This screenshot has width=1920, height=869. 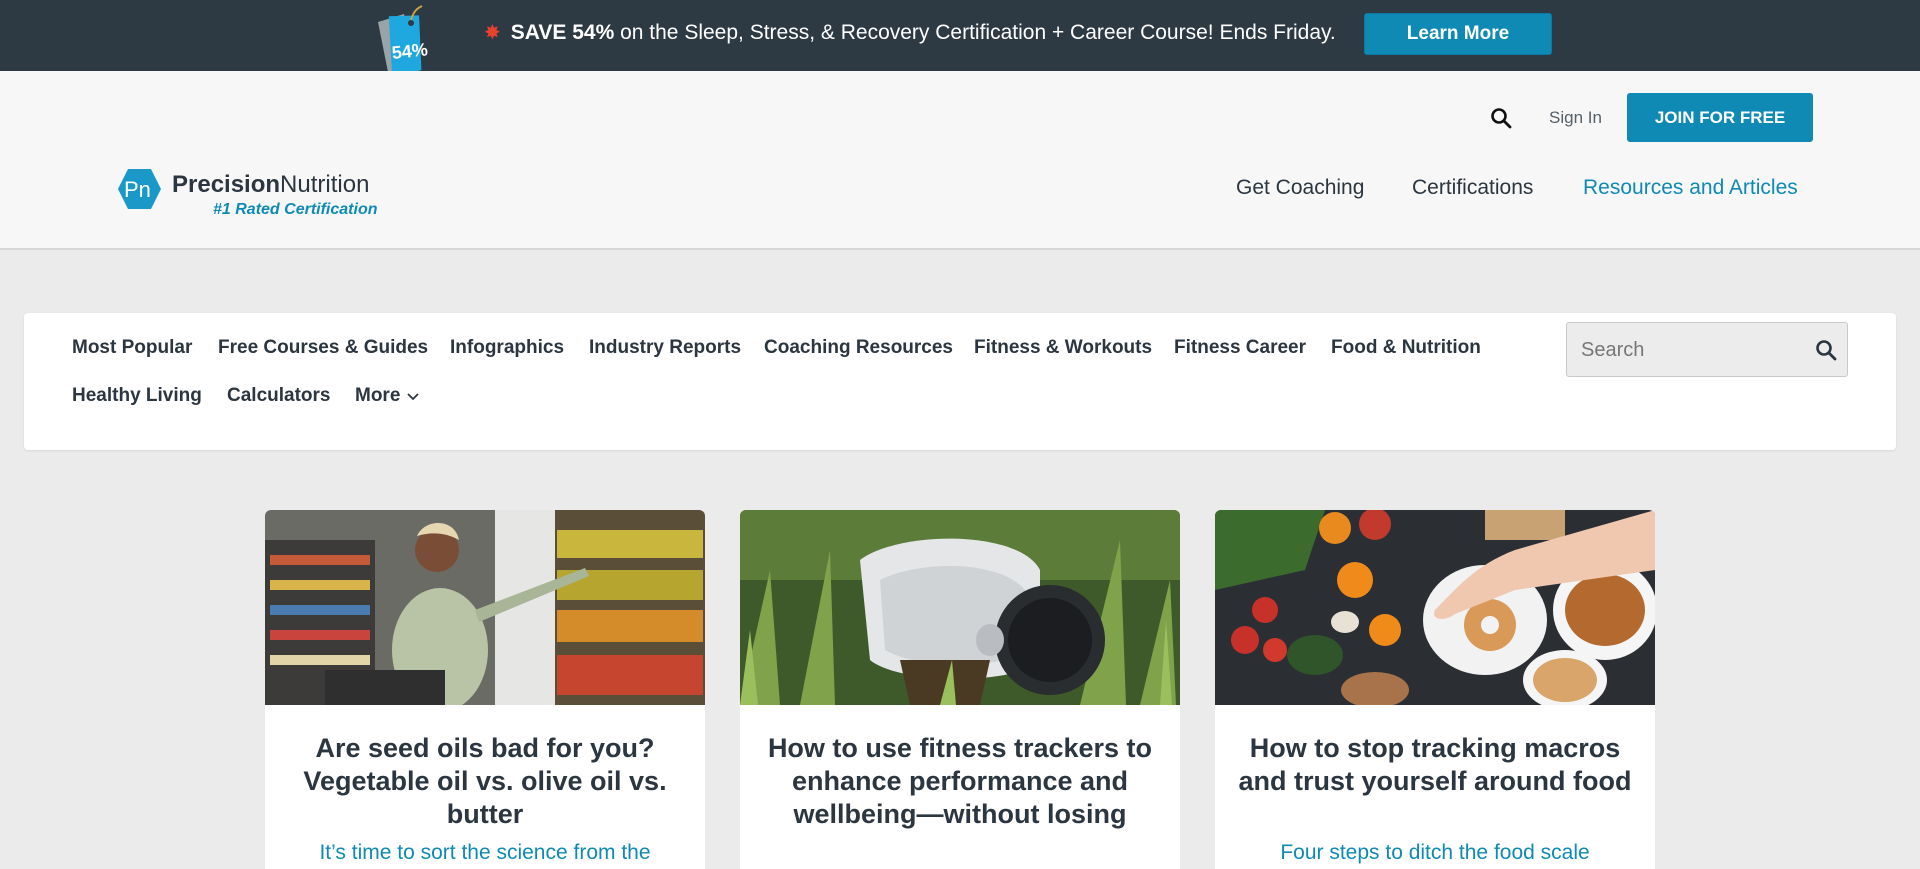 I want to click on category-infographics: Infographics, so click(x=507, y=348).